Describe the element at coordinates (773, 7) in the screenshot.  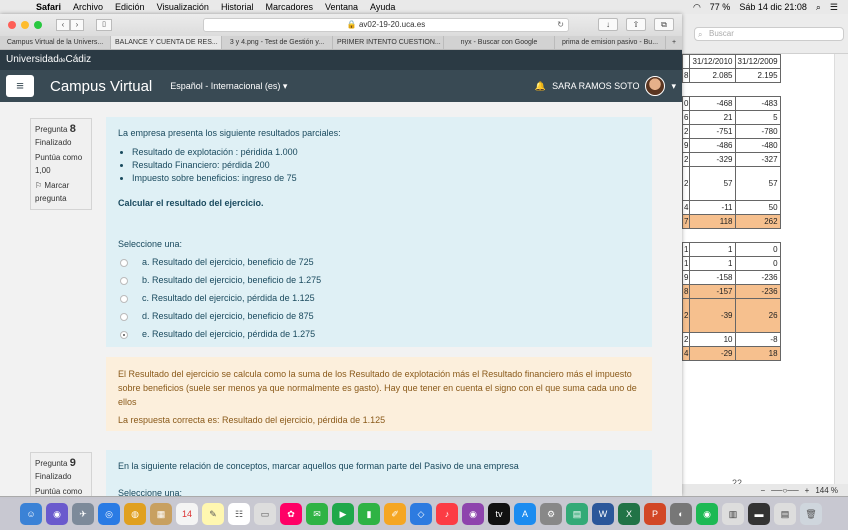
I see `clock: Sáb 14 dic 21:08` at that location.